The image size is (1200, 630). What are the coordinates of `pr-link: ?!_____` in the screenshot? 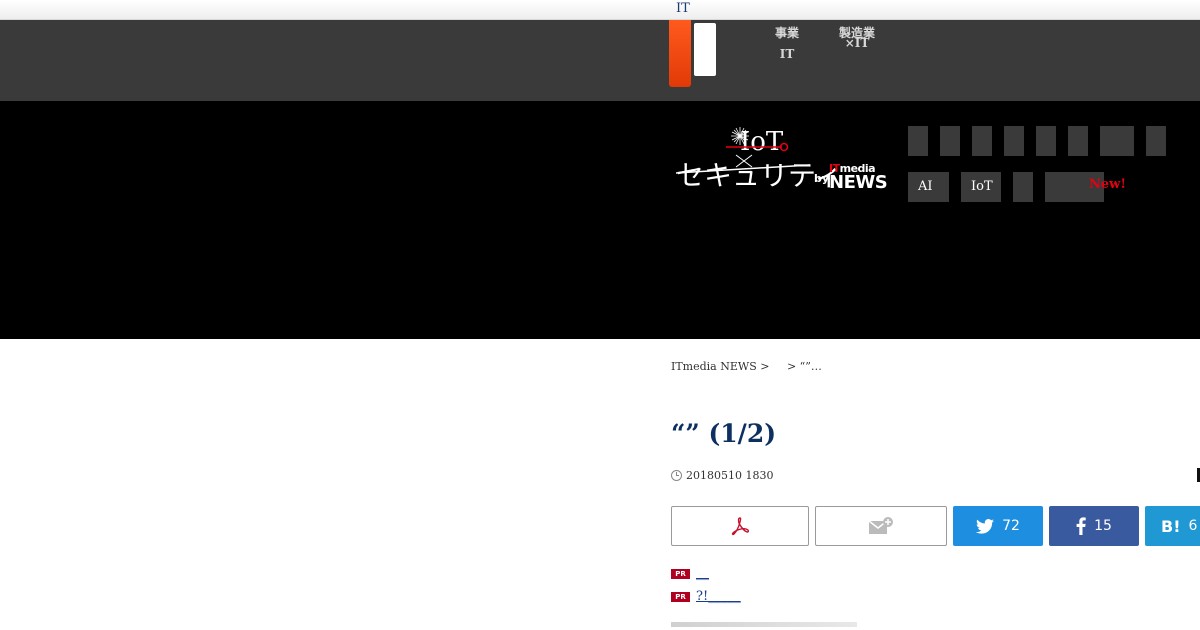 It's located at (718, 596).